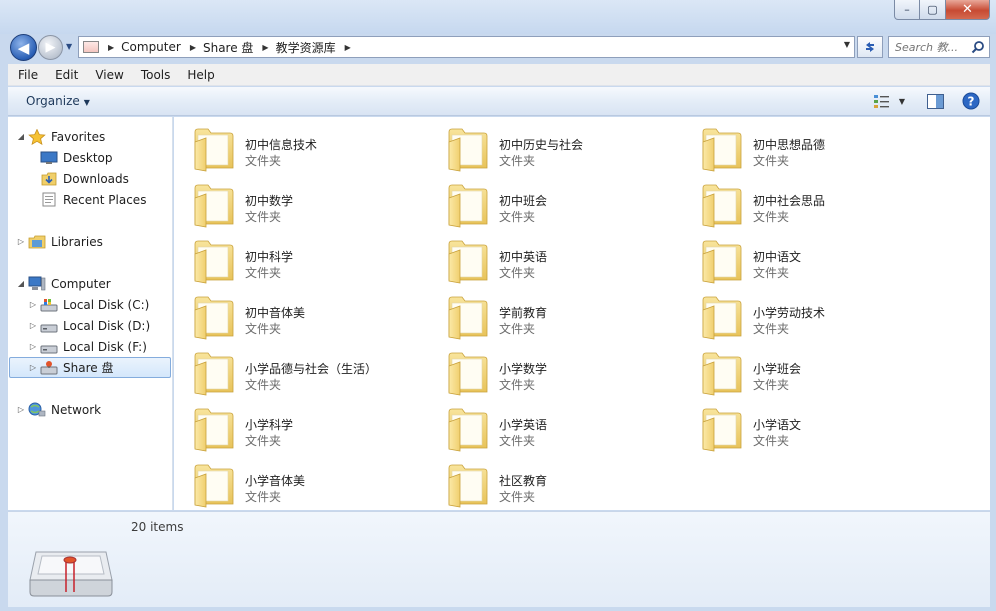 Image resolution: width=996 pixels, height=611 pixels. I want to click on minimize-button: –, so click(907, 10).